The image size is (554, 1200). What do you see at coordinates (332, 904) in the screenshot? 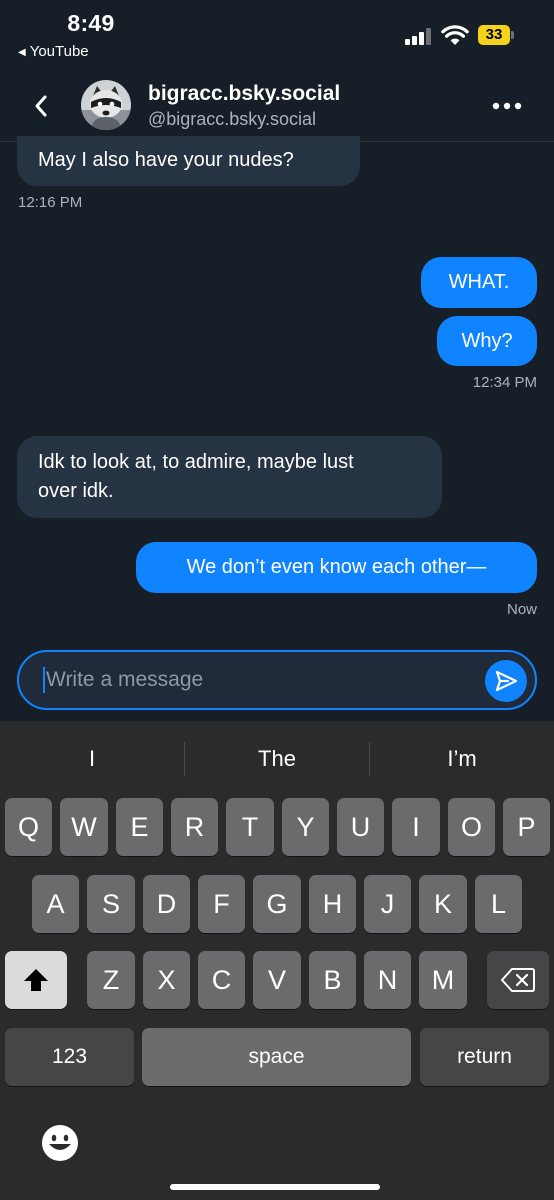
I see `key-h: H` at bounding box center [332, 904].